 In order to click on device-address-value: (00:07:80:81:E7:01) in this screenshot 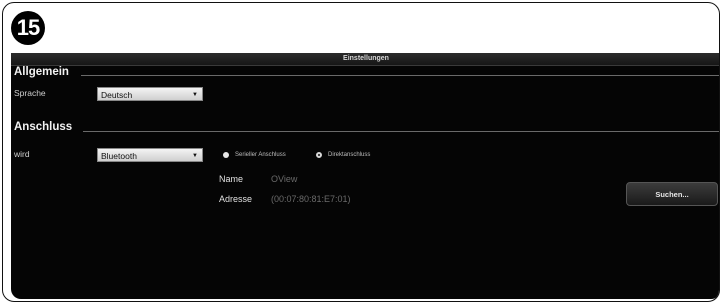, I will do `click(311, 199)`.